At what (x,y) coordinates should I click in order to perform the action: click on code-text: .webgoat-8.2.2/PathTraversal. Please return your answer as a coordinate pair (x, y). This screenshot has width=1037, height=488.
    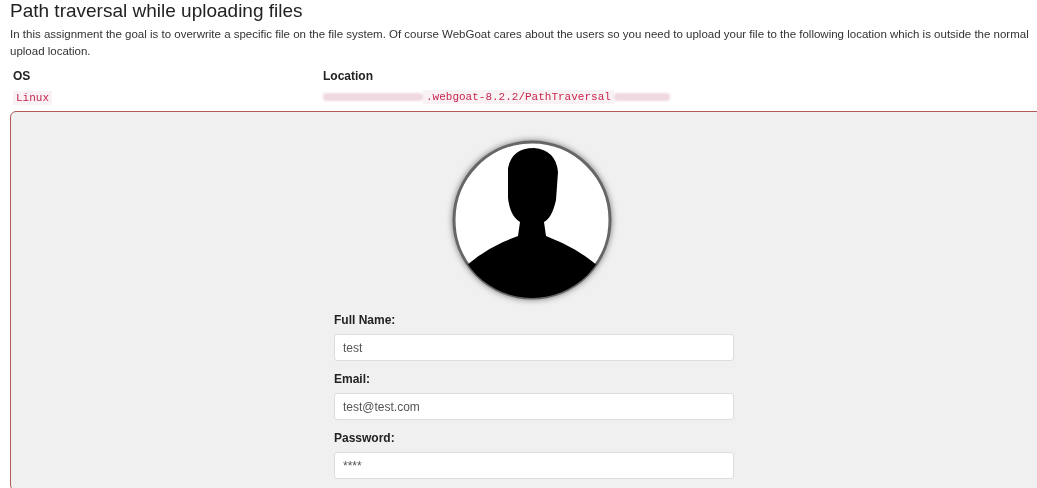
    Looking at the image, I should click on (518, 96).